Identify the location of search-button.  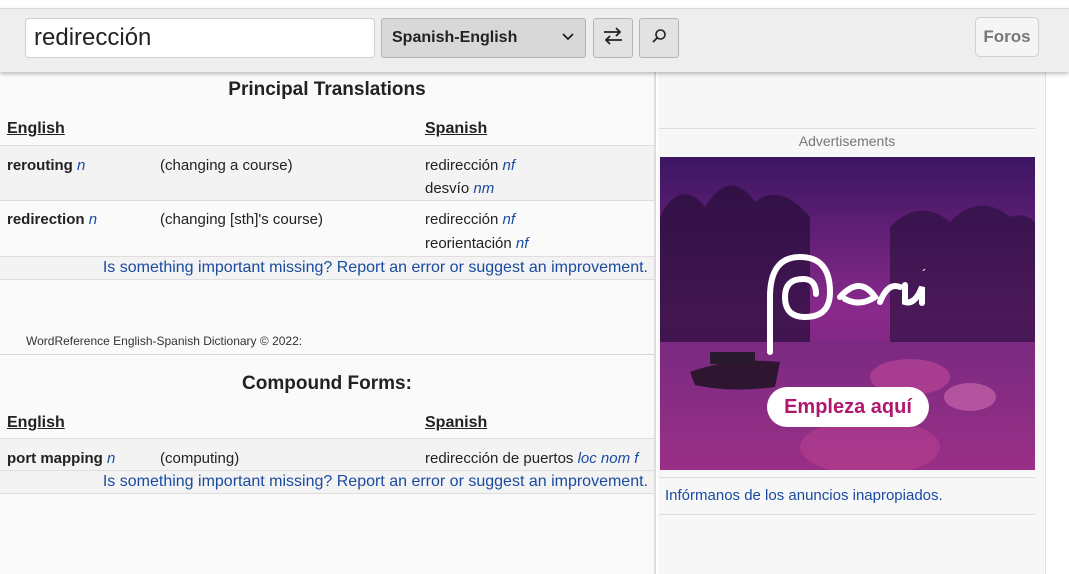
(659, 38).